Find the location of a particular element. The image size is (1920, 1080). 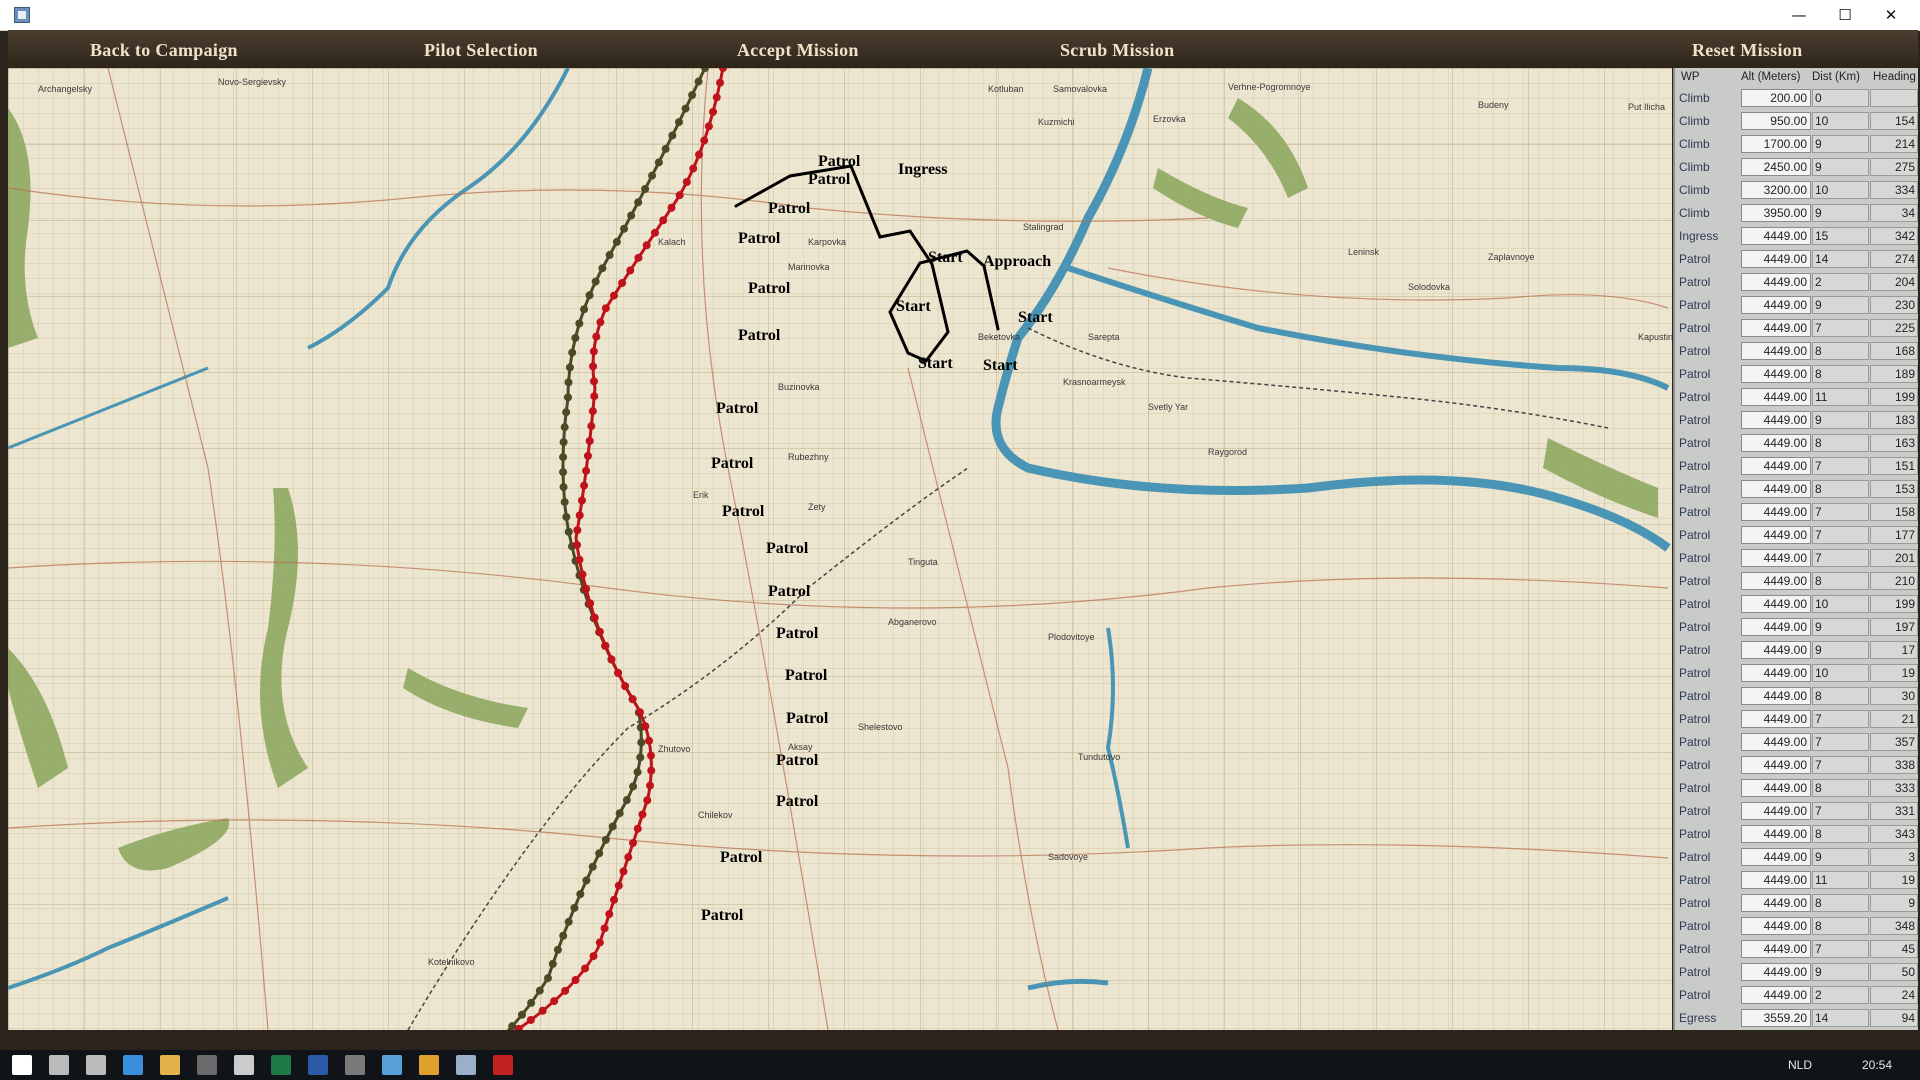

app-icon is located at coordinates (392, 1065).